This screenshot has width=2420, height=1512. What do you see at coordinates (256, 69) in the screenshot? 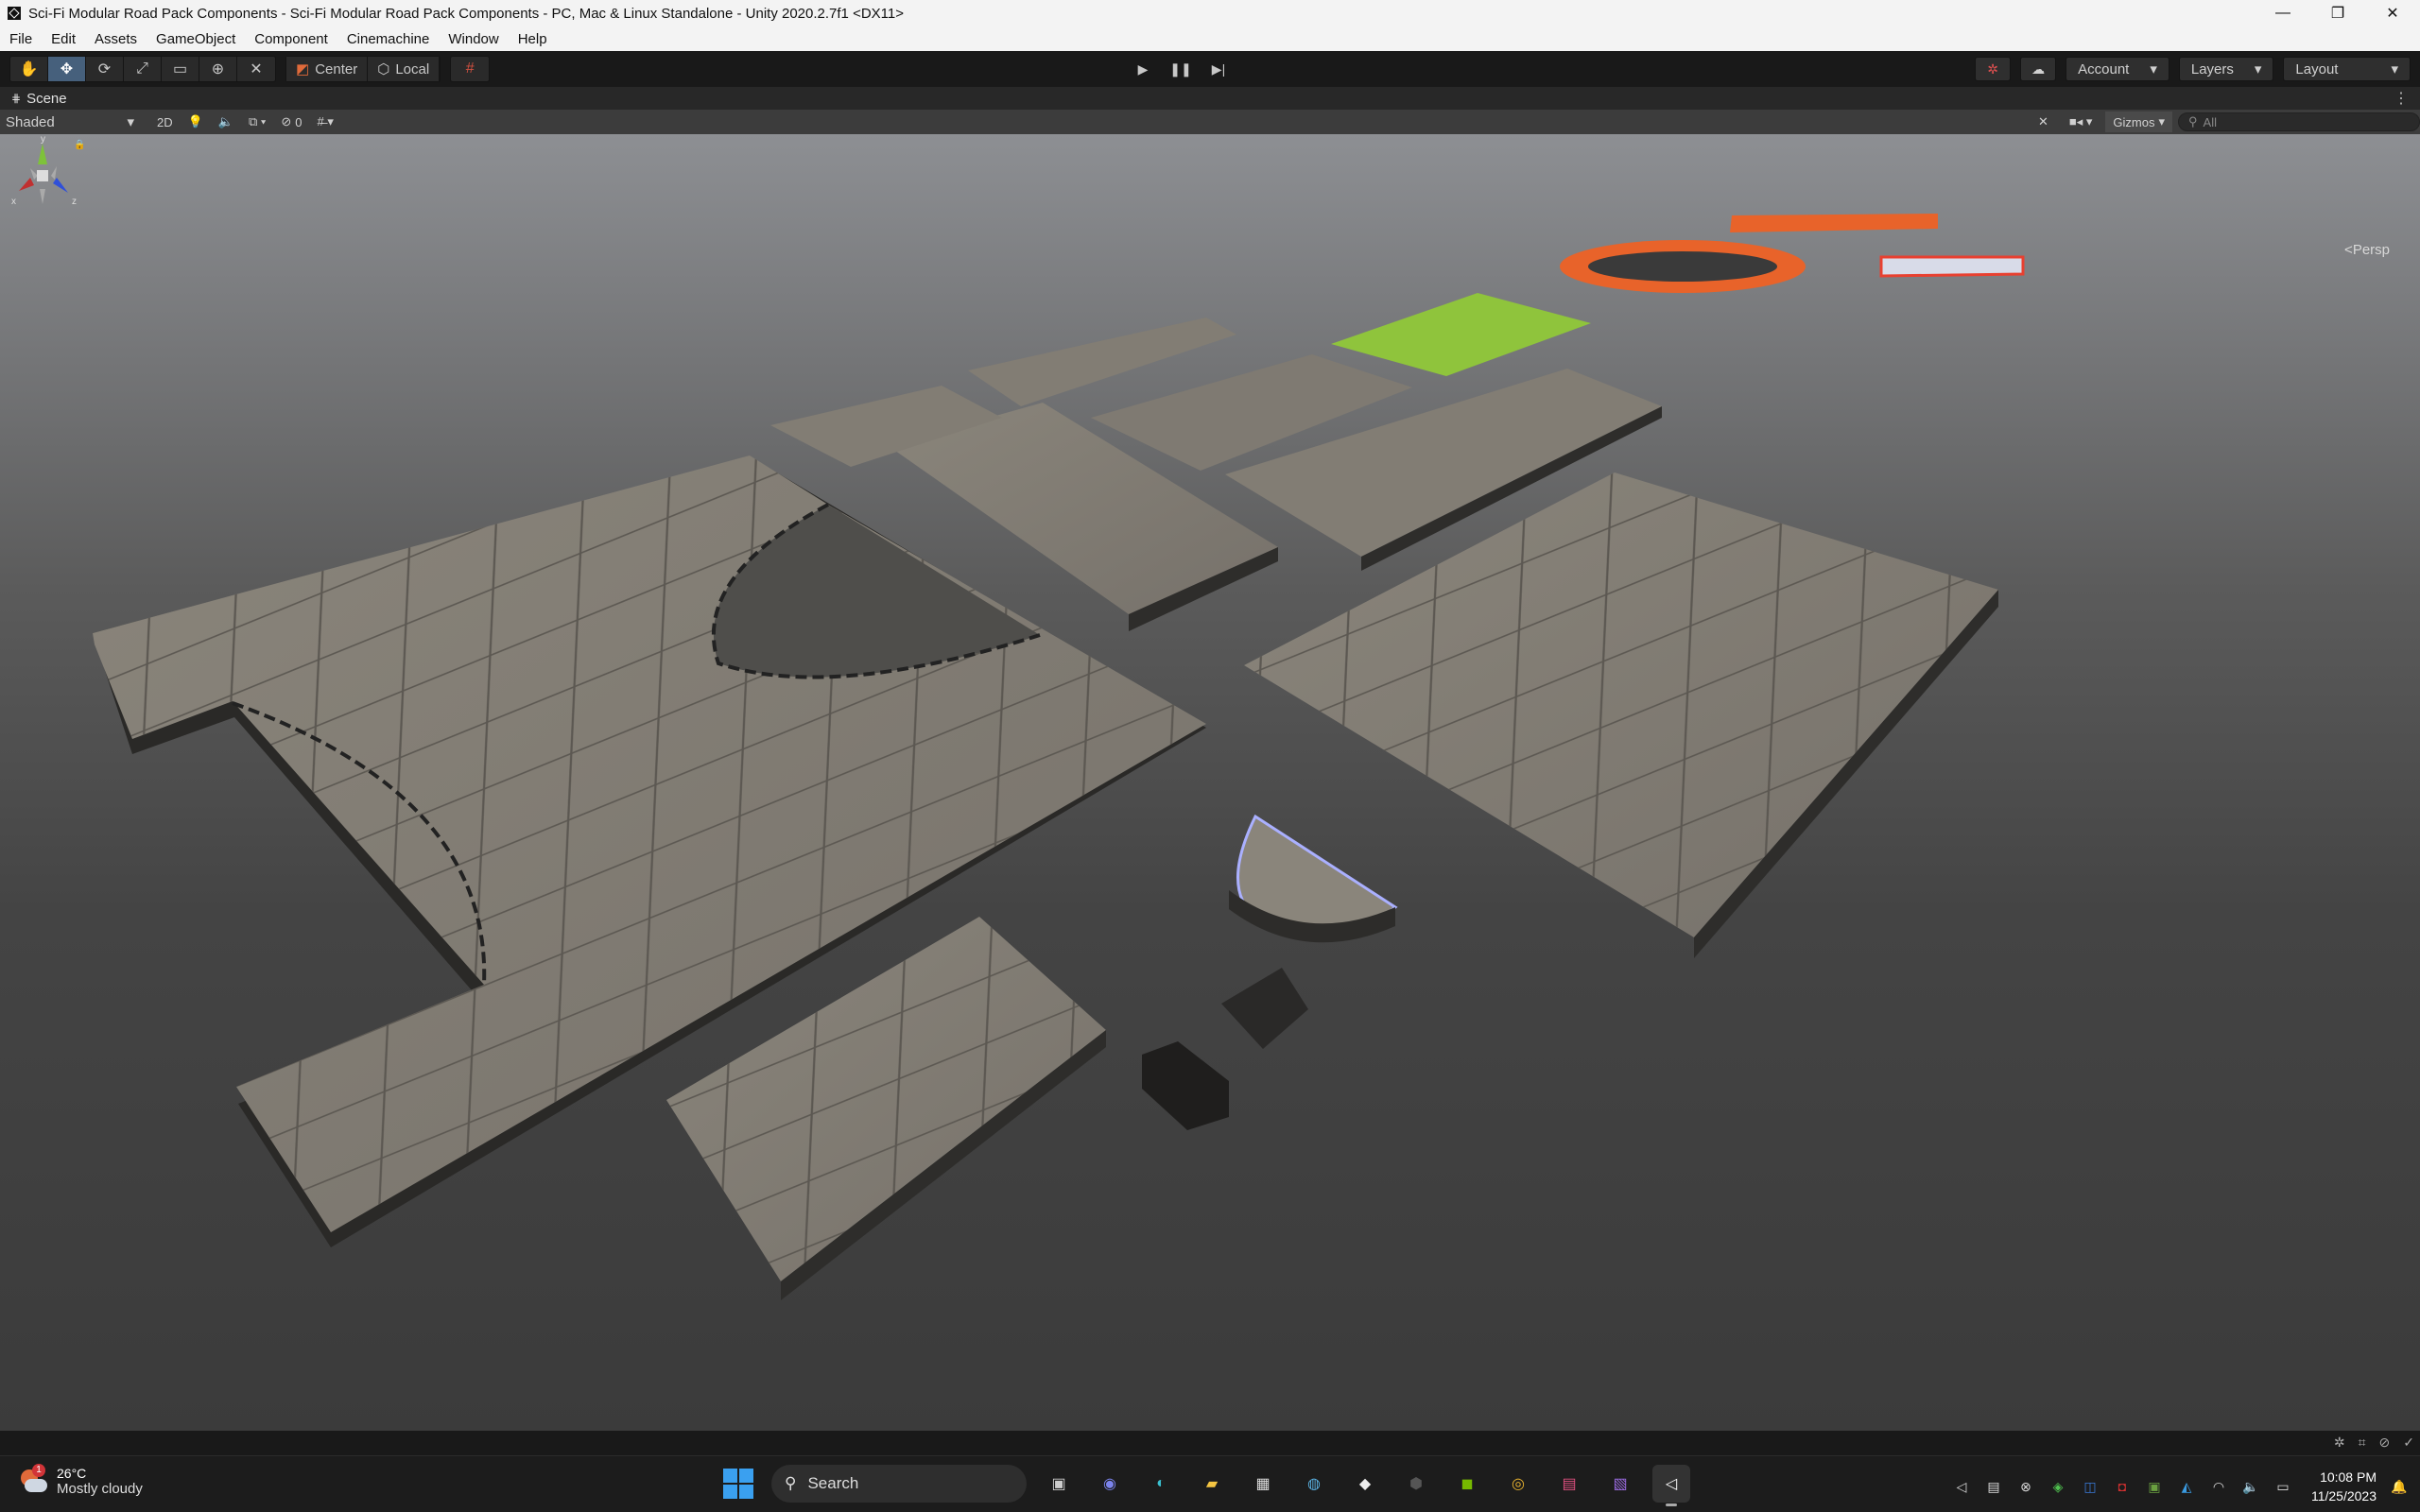
I see `custom-tool-icon: ✕` at bounding box center [256, 69].